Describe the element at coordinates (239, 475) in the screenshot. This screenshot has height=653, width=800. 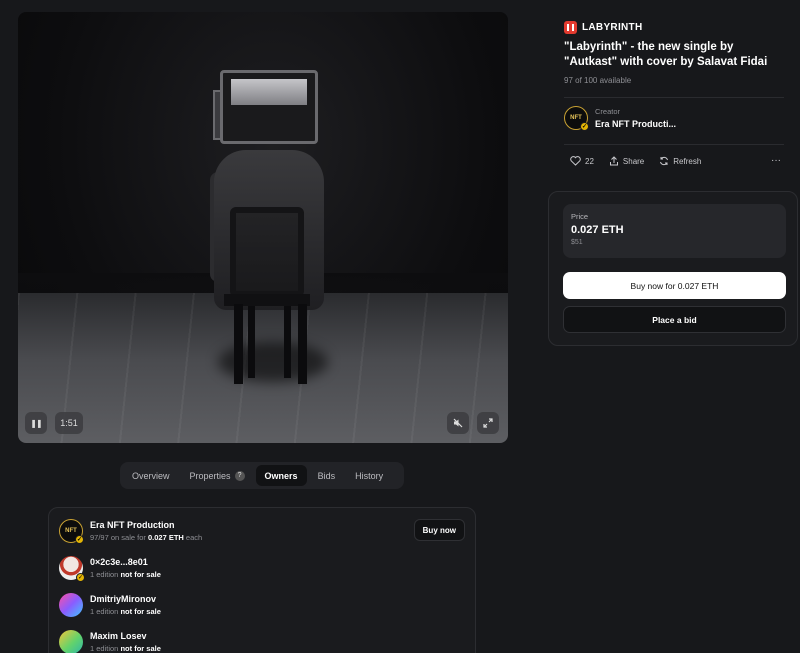
I see `help-icon: ?` at that location.